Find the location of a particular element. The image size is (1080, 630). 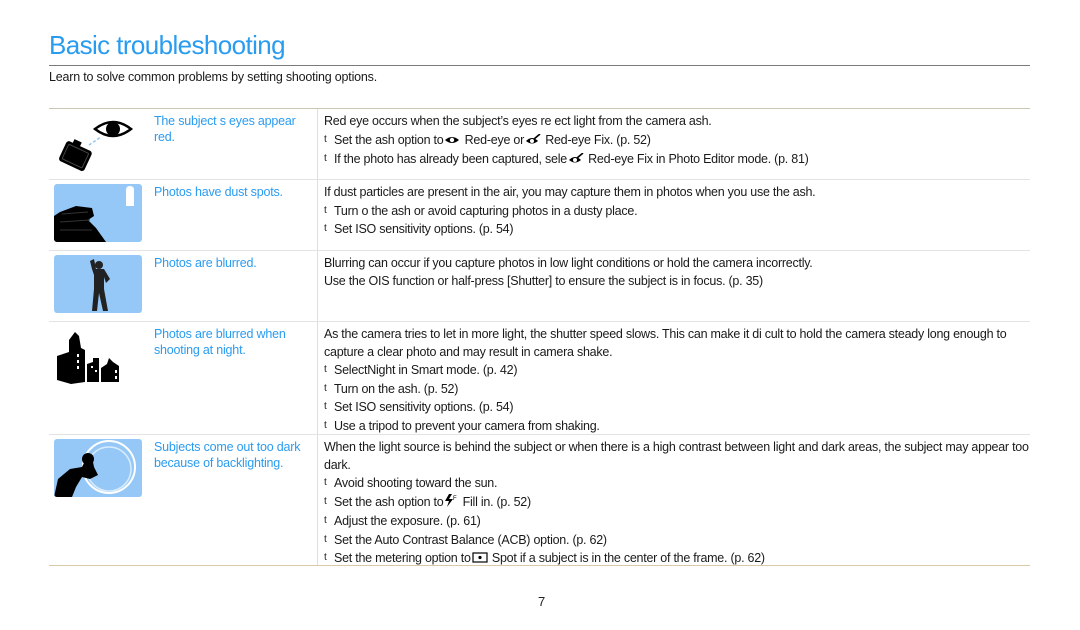

solution-bullet: t SelectNight in Smart mode. (p. 42) is located at coordinates (421, 370).